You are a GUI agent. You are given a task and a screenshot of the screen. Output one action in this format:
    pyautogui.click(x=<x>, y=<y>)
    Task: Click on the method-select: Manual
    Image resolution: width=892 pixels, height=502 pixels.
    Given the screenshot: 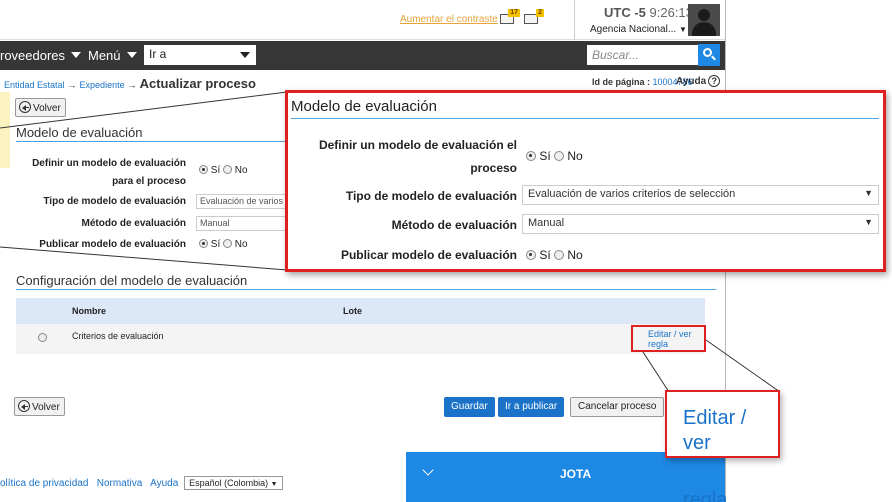 What is the action you would take?
    pyautogui.click(x=242, y=223)
    